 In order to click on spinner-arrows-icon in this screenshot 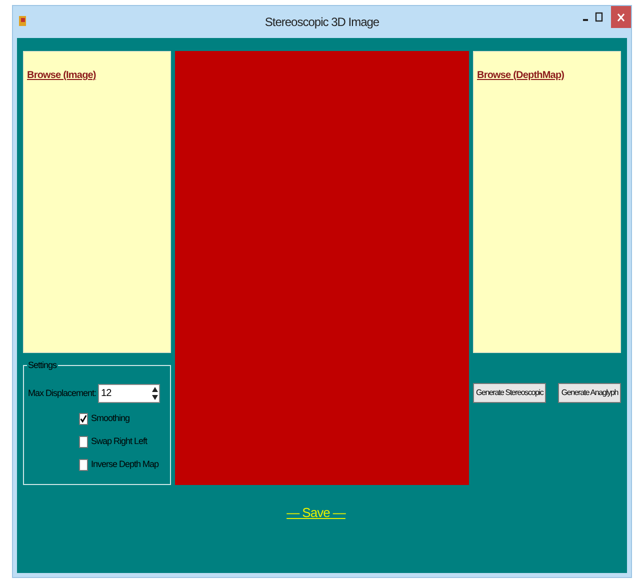, I will do `click(155, 393)`.